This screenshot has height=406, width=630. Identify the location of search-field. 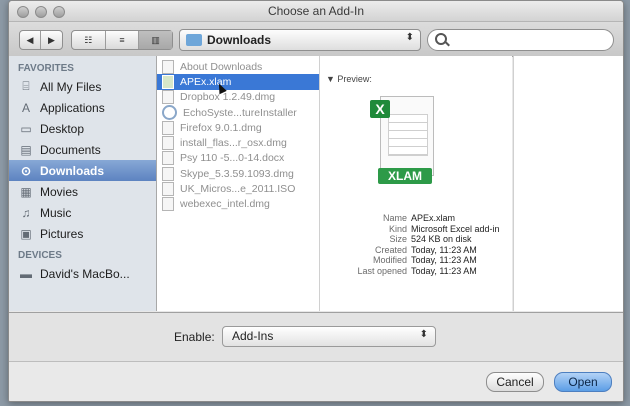
(520, 40).